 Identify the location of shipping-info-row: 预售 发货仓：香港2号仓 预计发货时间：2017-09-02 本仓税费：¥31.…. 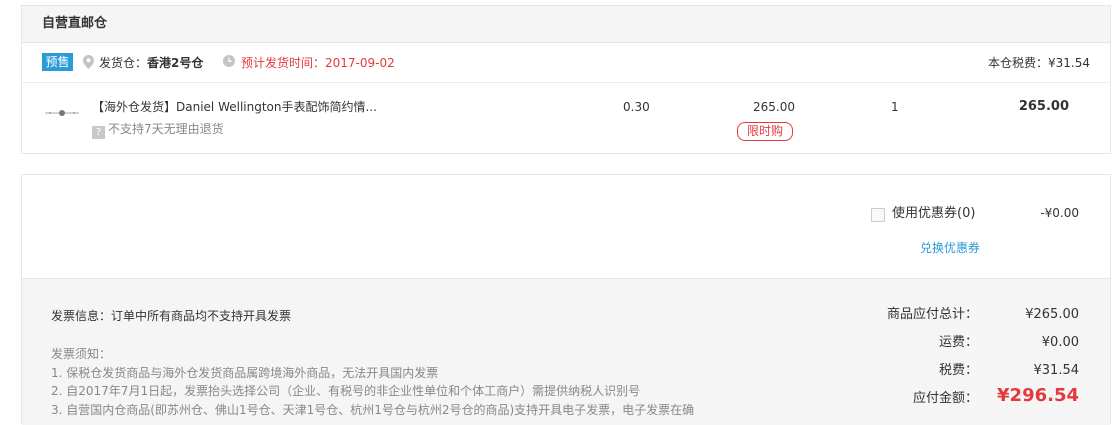
(566, 63).